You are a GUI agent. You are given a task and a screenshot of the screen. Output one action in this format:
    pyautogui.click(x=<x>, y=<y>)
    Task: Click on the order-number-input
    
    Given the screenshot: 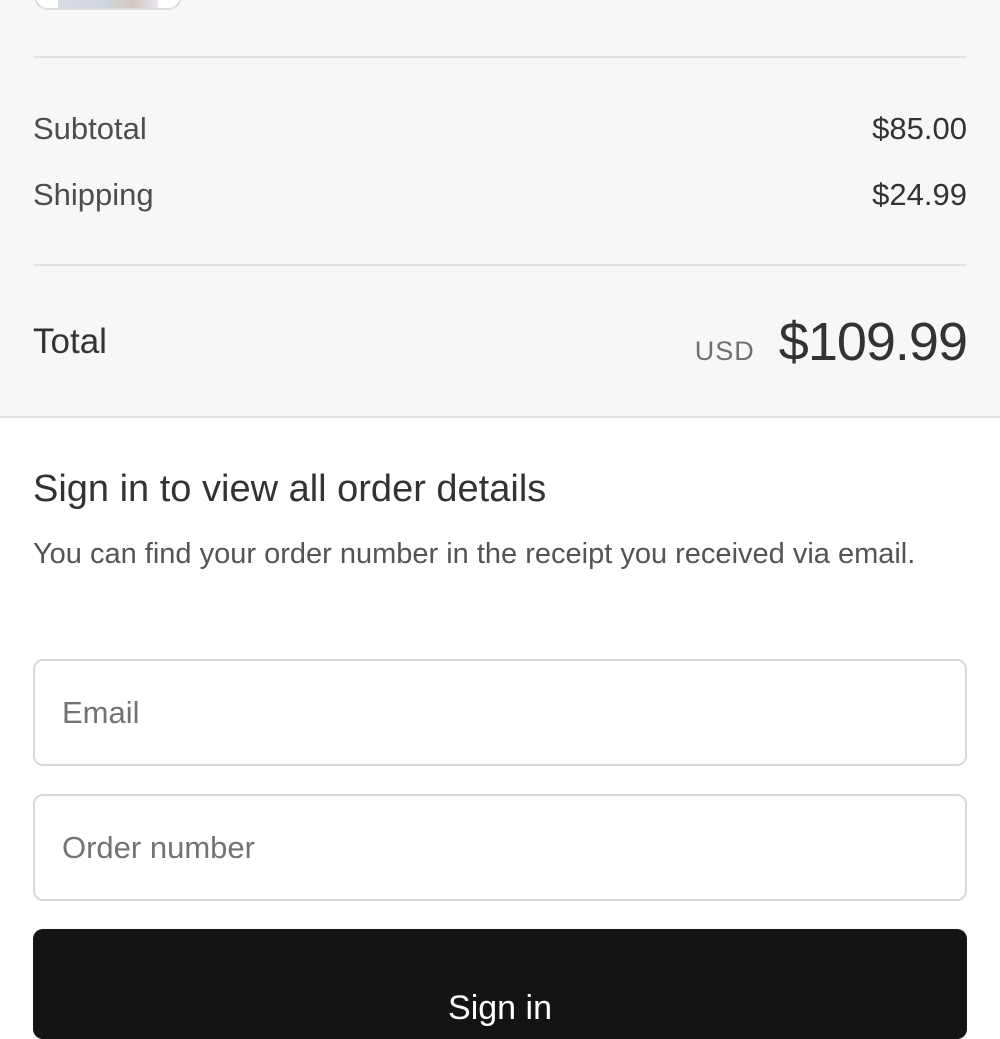 What is the action you would take?
    pyautogui.click(x=500, y=847)
    